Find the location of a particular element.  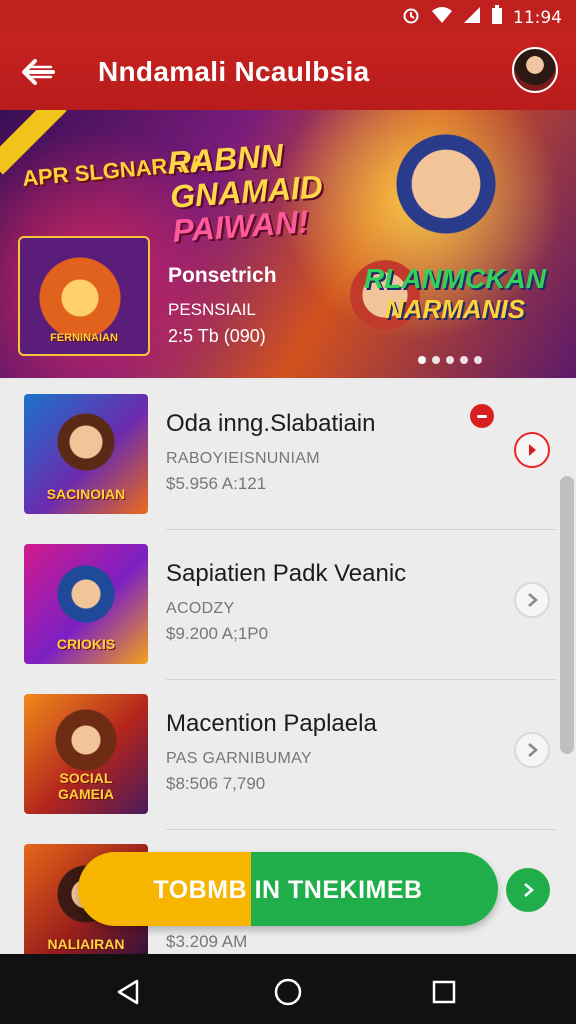

game-subtitle: PAS GARNIBUMAY is located at coordinates (239, 758).